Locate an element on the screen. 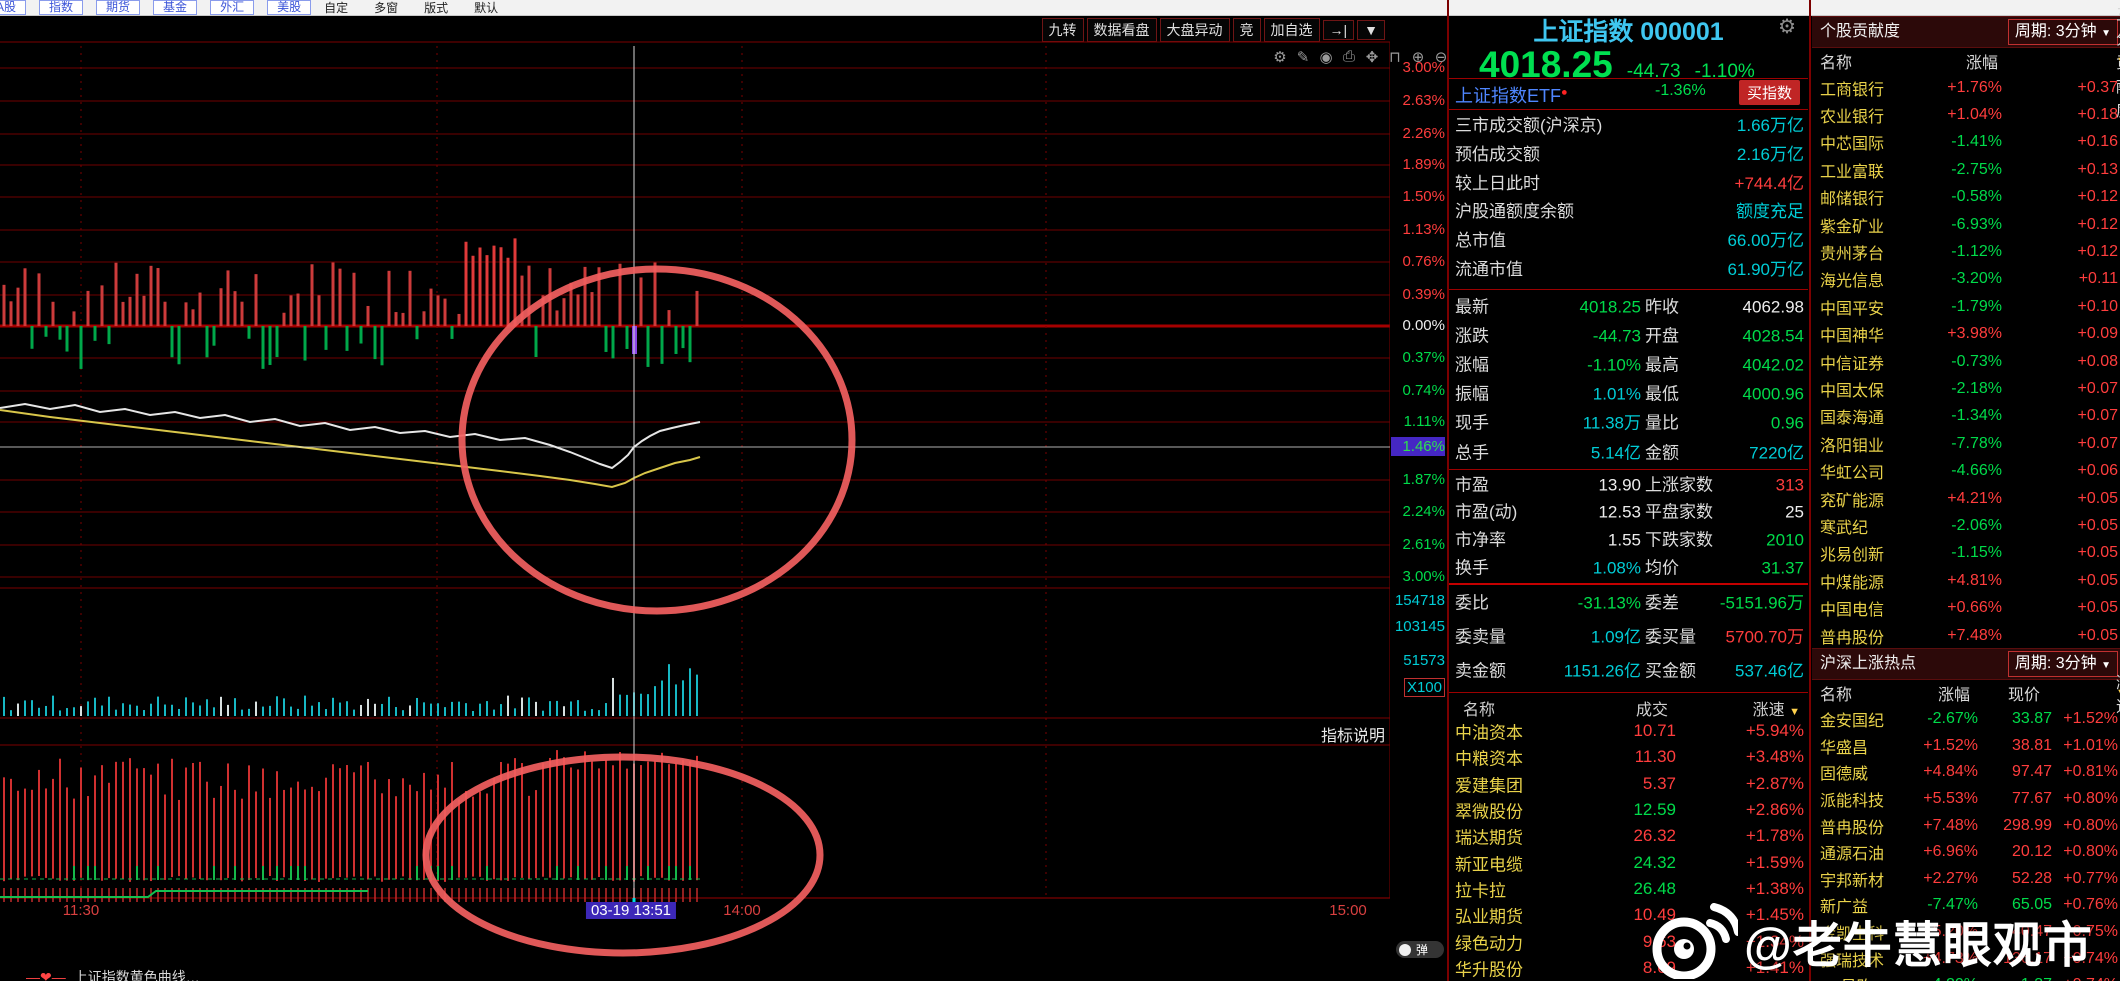 This screenshot has height=981, width=2120. stock-name: 金安国纪 is located at coordinates (1852, 719).